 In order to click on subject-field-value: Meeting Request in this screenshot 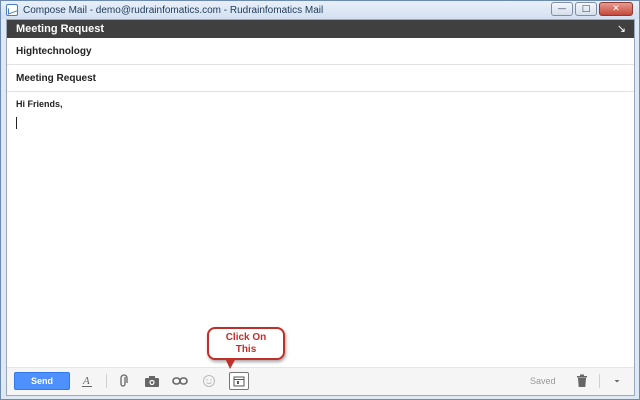, I will do `click(56, 78)`.